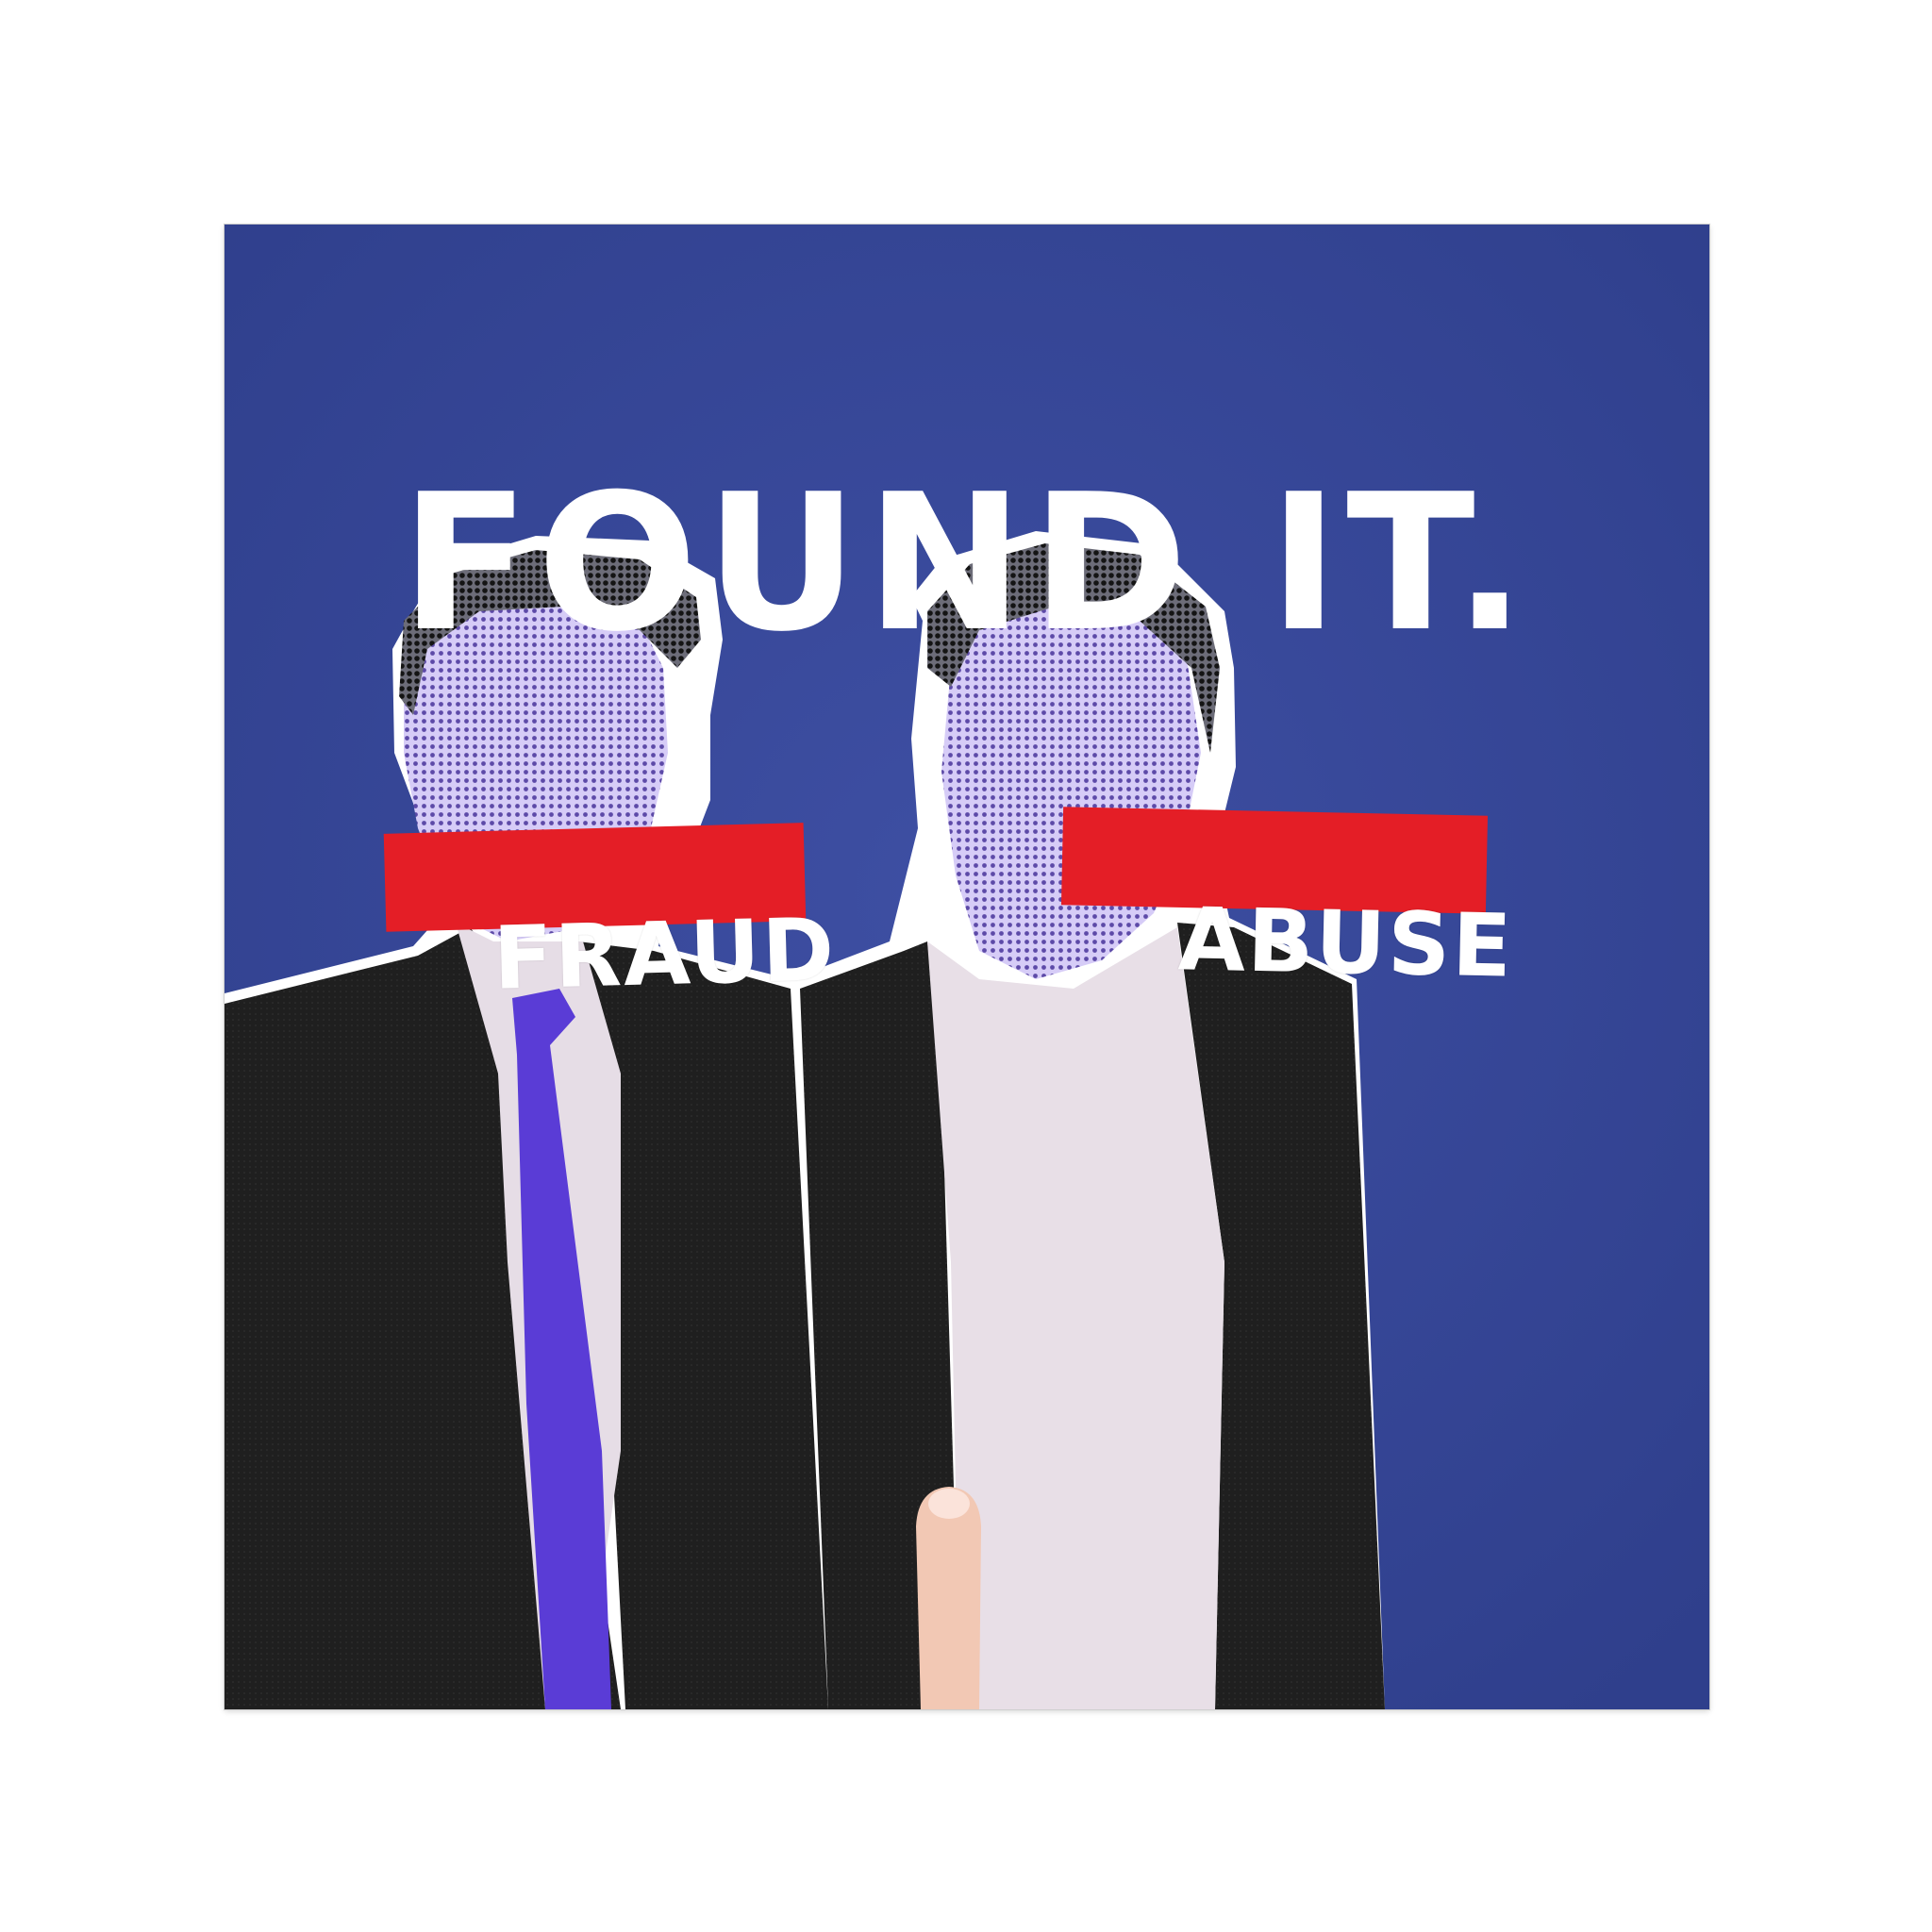 The width and height of the screenshot is (1932, 1932). I want to click on finger-graphic, so click(948, 1598).